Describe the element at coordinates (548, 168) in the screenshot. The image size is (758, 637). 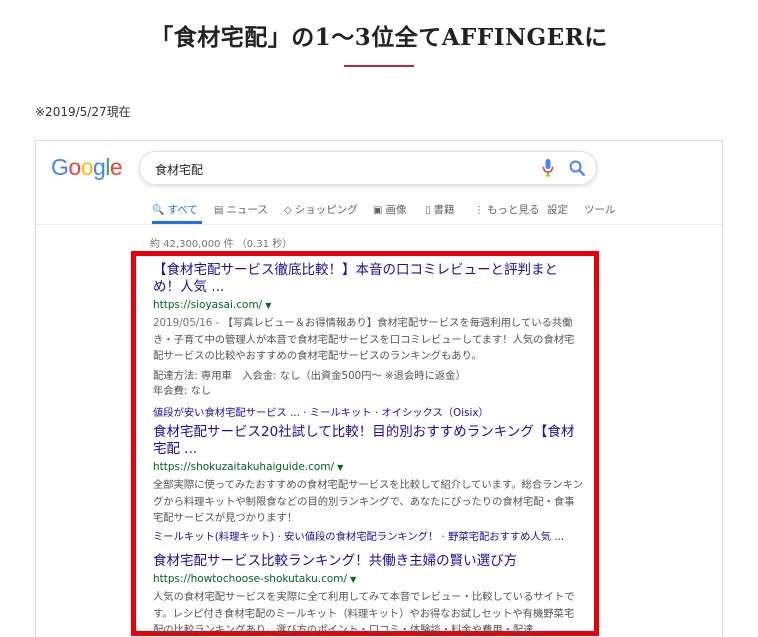
I see `microphone-icon` at that location.